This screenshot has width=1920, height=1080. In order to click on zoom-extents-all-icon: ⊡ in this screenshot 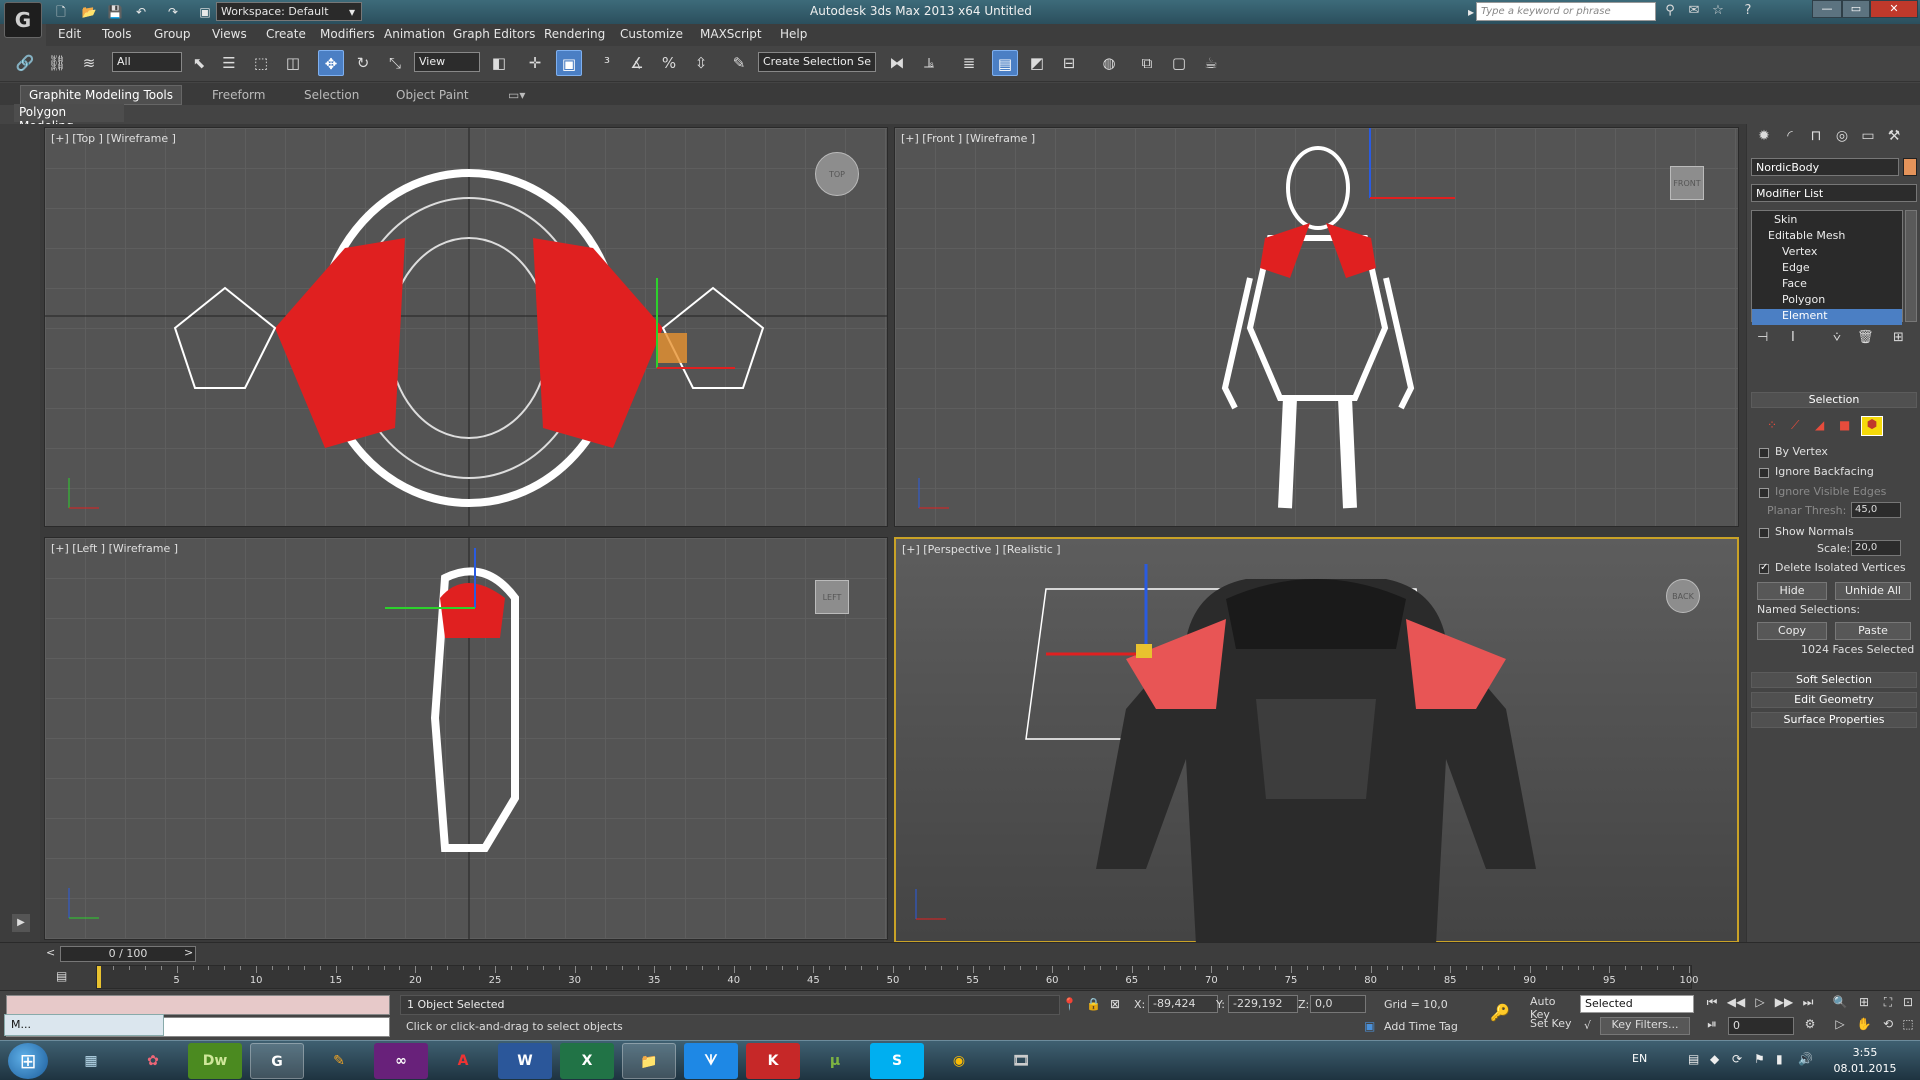, I will do `click(1908, 1004)`.